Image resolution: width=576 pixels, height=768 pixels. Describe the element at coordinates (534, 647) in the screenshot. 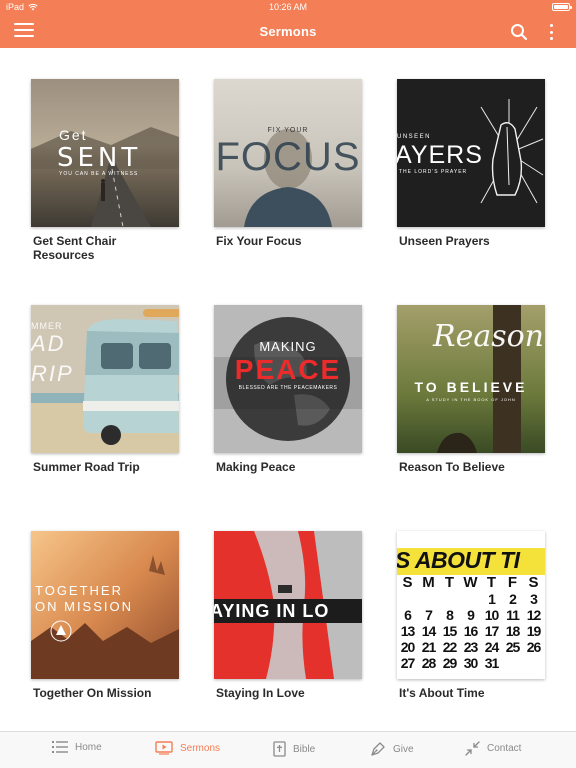

I see `calendar-day: 26` at that location.